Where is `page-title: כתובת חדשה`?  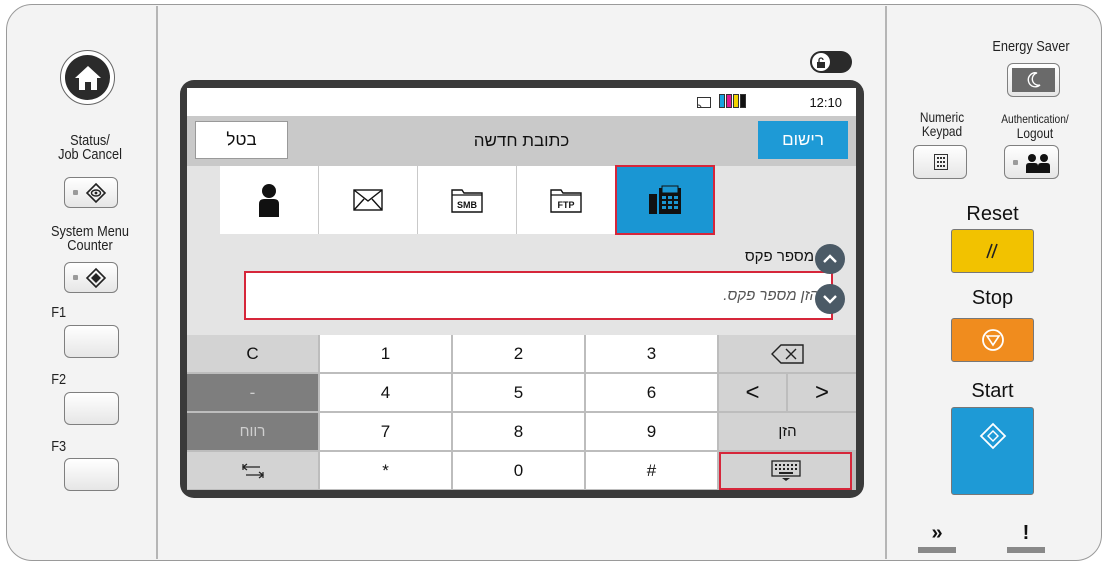 page-title: כתובת חדשה is located at coordinates (521, 140).